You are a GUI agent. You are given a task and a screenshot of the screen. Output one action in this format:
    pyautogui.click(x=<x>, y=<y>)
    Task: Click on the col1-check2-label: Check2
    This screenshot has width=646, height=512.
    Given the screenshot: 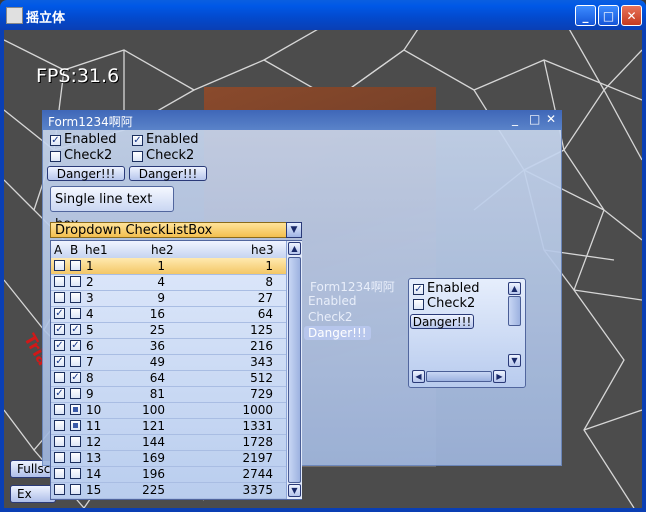 What is the action you would take?
    pyautogui.click(x=88, y=155)
    